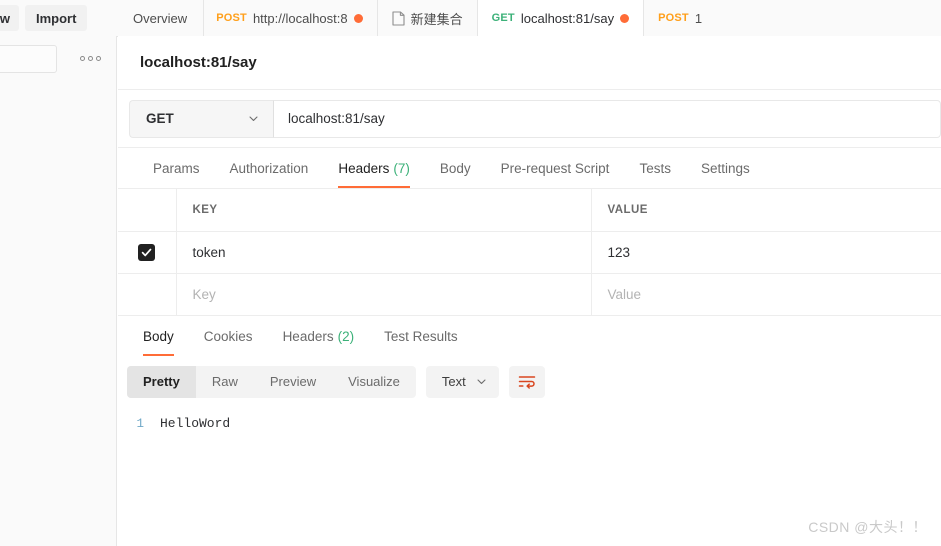 The width and height of the screenshot is (941, 546). I want to click on tab-label: Authorization, so click(269, 168).